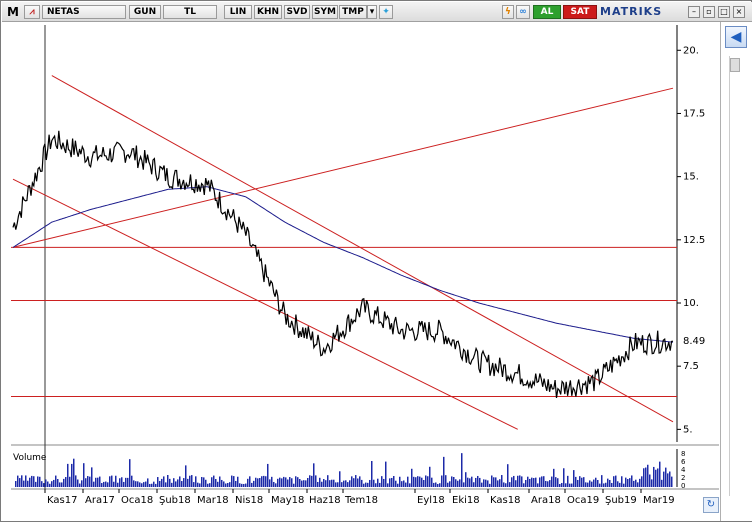 Image resolution: width=752 pixels, height=522 pixels. Describe the element at coordinates (694, 341) in the screenshot. I see `last-value-label: 8.49` at that location.